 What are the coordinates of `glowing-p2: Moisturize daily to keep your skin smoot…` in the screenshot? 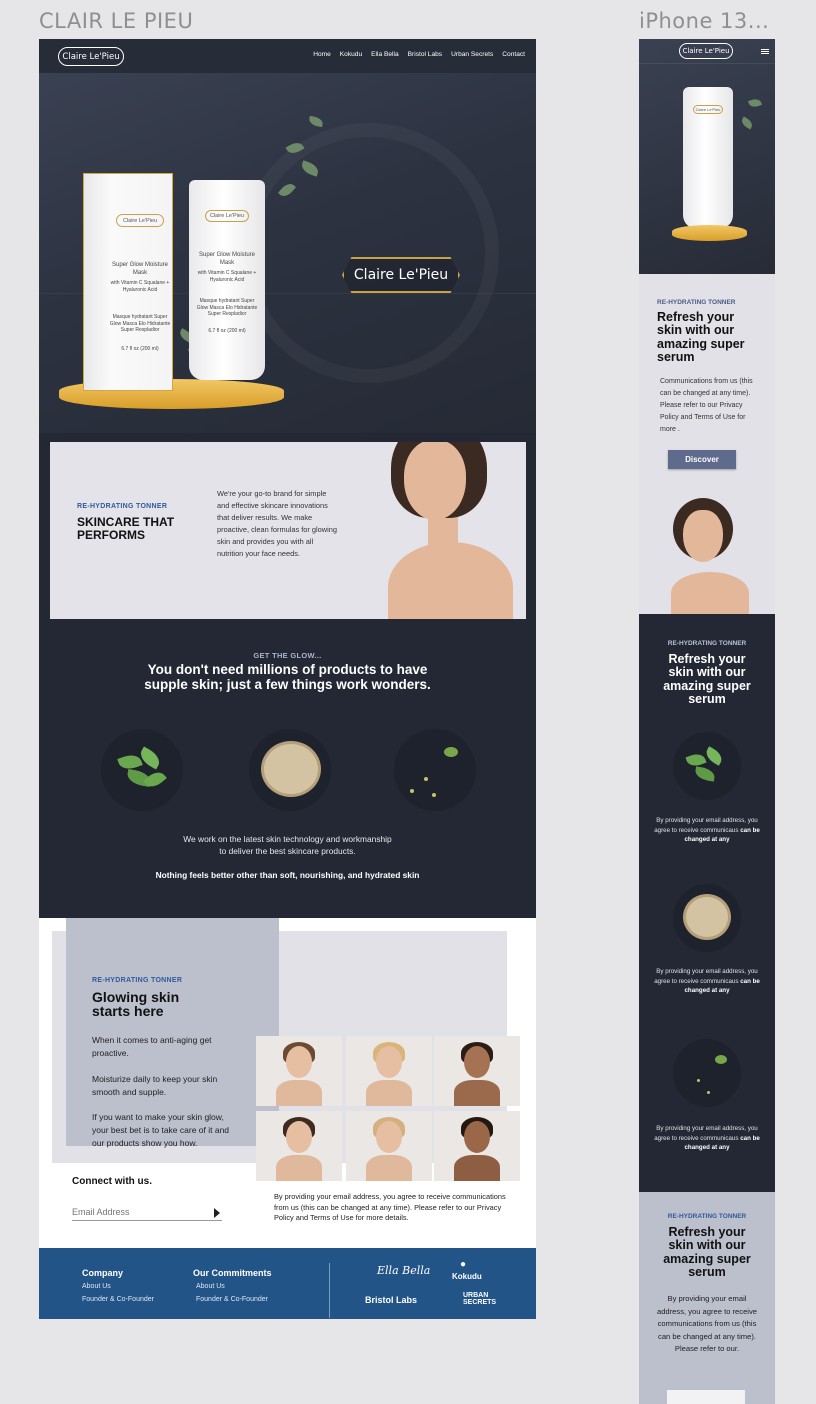 It's located at (155, 1085).